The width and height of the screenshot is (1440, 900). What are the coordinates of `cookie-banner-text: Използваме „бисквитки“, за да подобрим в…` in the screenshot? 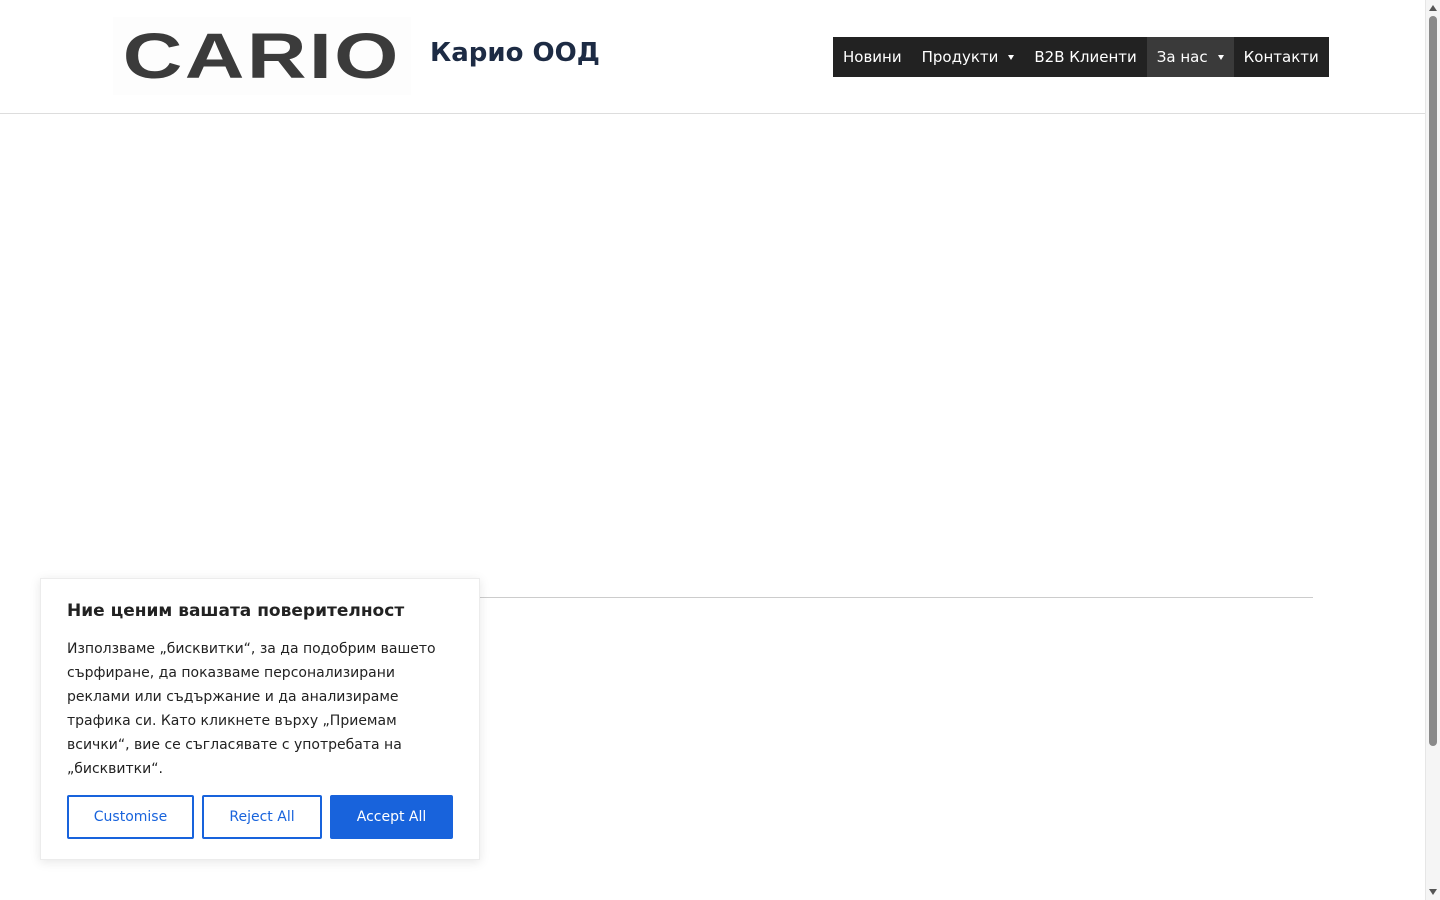 It's located at (251, 709).